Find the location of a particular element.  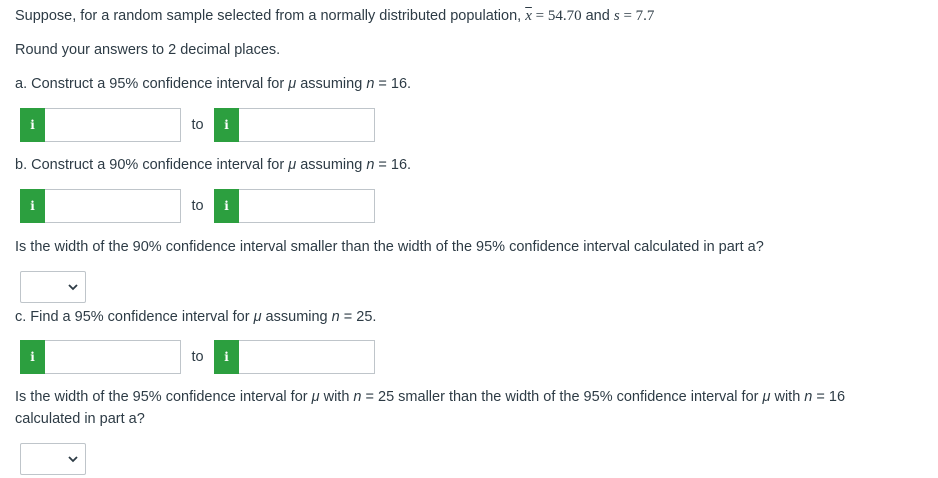

part-c-lower-input is located at coordinates (113, 357).